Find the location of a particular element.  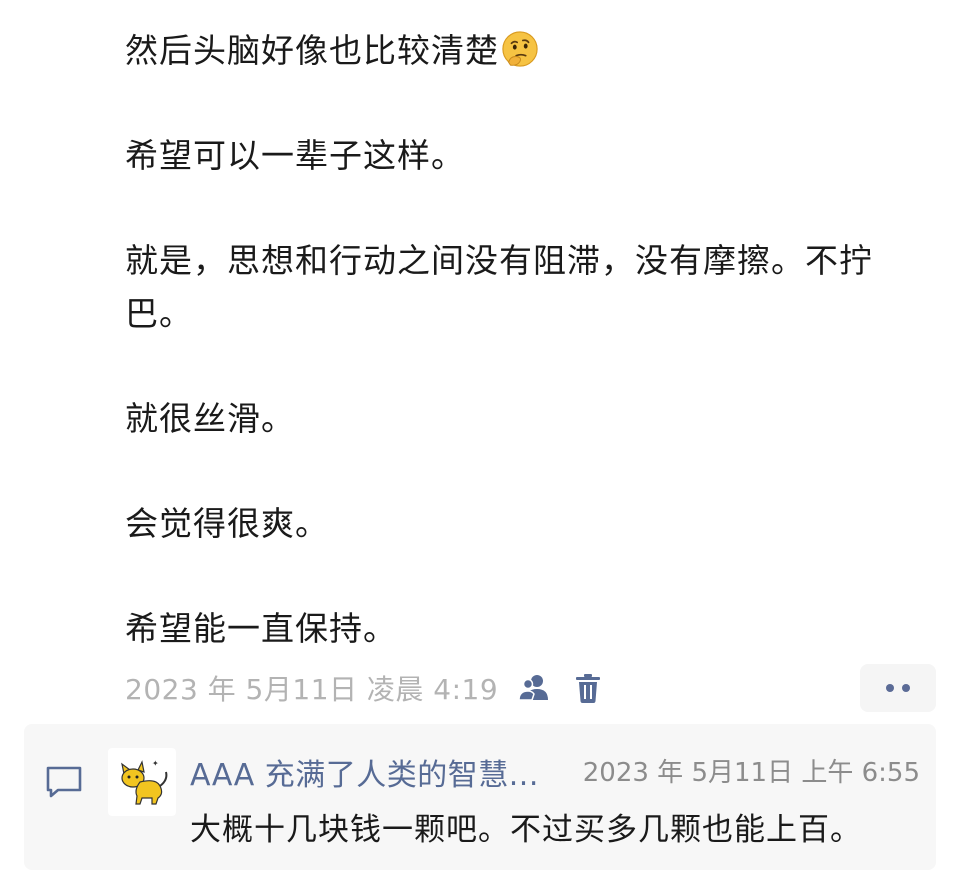

trash-icon is located at coordinates (588, 688).